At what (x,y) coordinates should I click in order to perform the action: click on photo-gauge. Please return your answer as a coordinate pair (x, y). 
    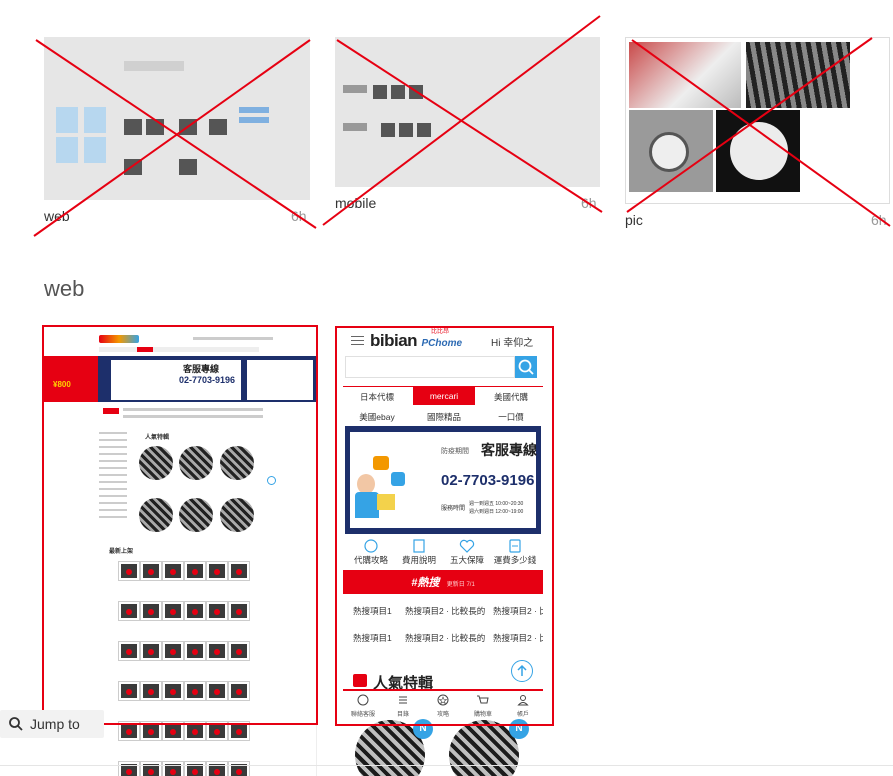
    Looking at the image, I should click on (671, 151).